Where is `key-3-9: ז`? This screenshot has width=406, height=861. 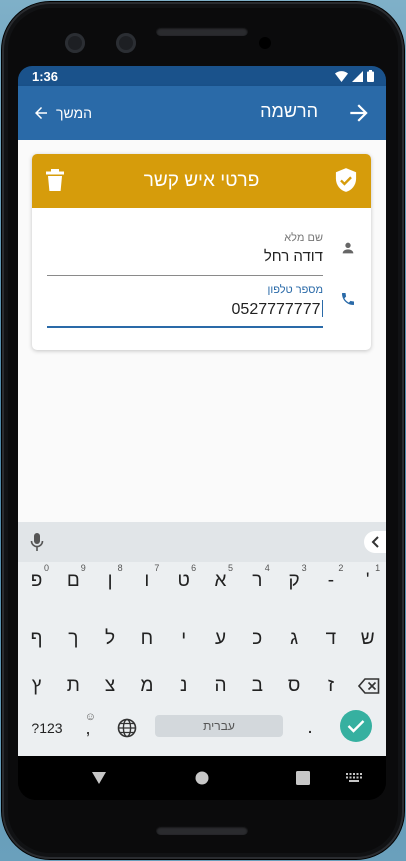
key-3-9: ז is located at coordinates (330, 686).